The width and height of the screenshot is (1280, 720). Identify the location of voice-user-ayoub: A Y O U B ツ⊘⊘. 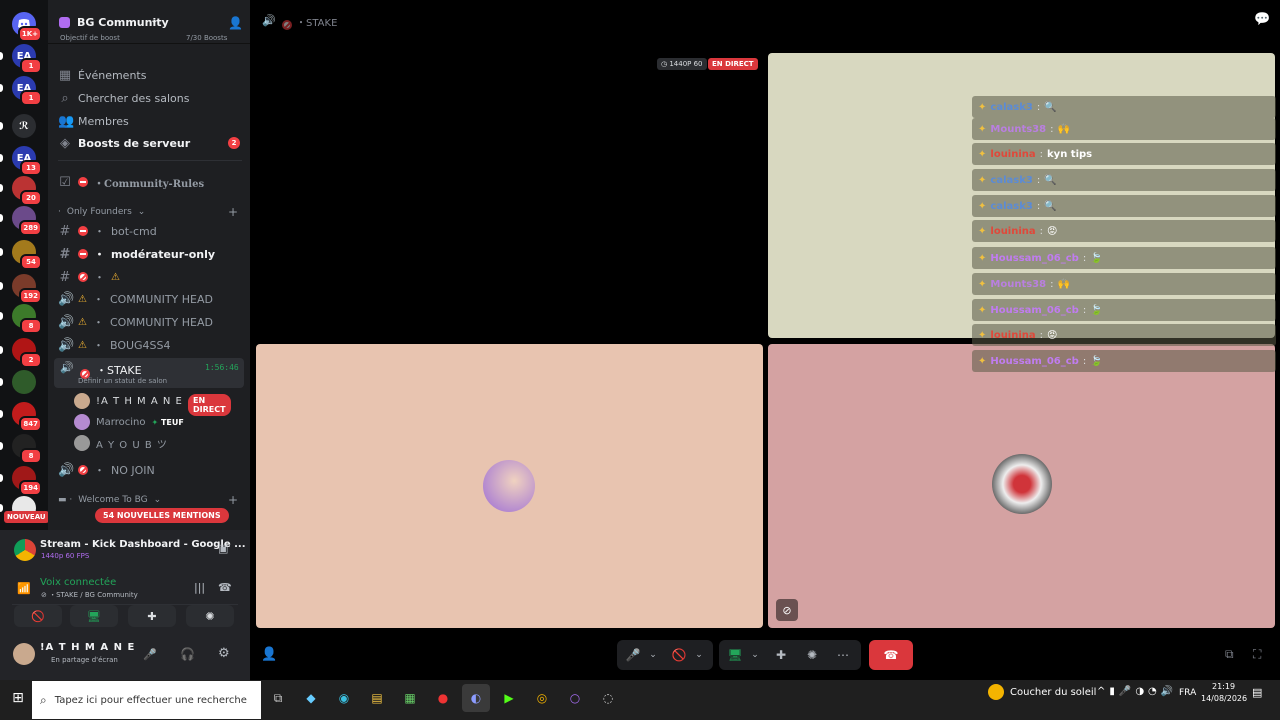
(176, 443).